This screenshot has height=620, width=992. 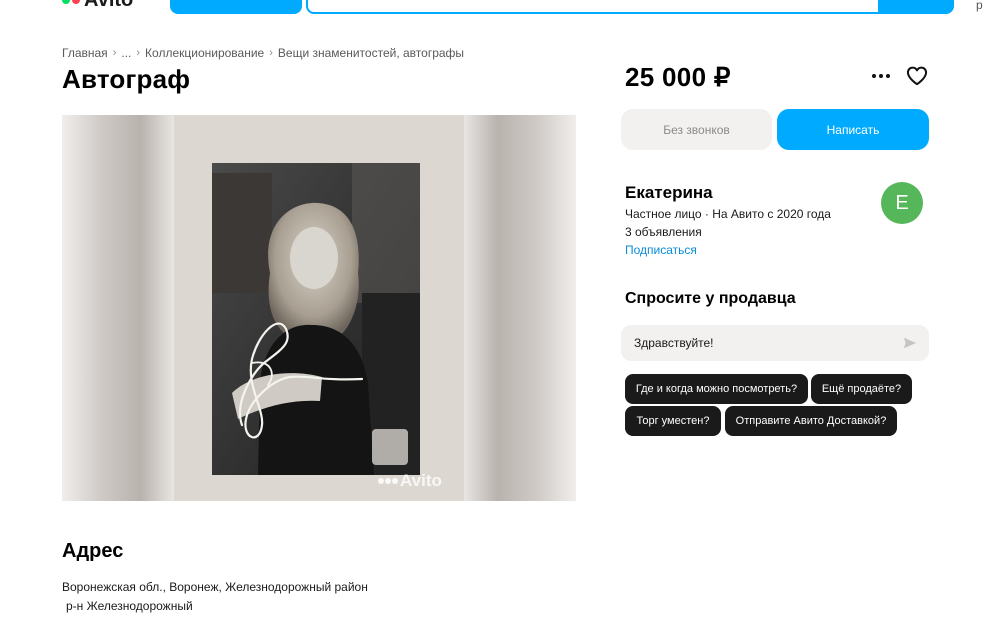 I want to click on header-right-text: р, so click(x=979, y=6).